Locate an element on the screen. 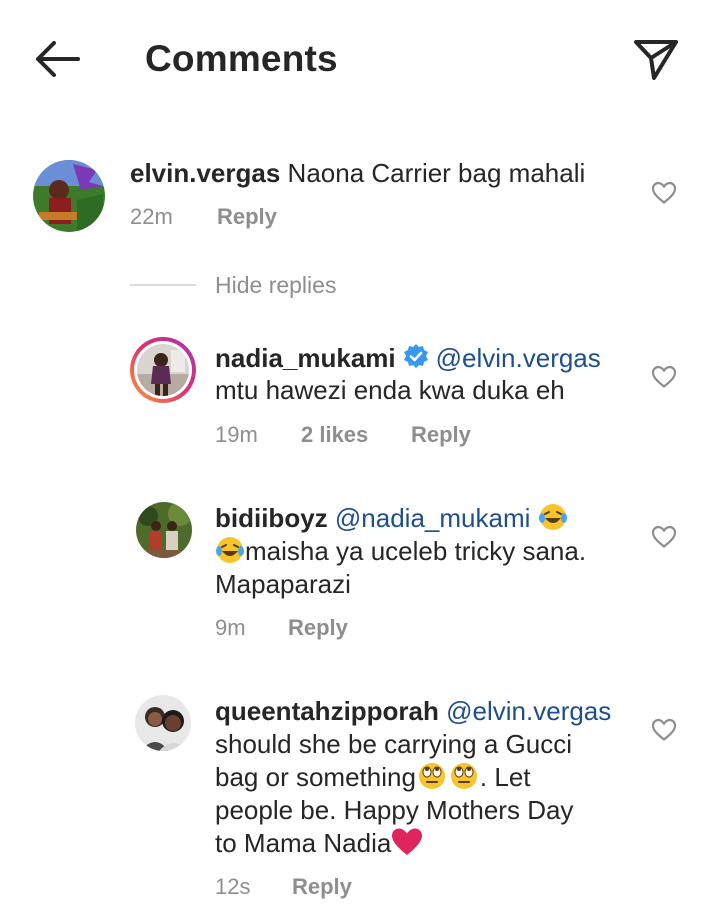  share-button is located at coordinates (656, 59).